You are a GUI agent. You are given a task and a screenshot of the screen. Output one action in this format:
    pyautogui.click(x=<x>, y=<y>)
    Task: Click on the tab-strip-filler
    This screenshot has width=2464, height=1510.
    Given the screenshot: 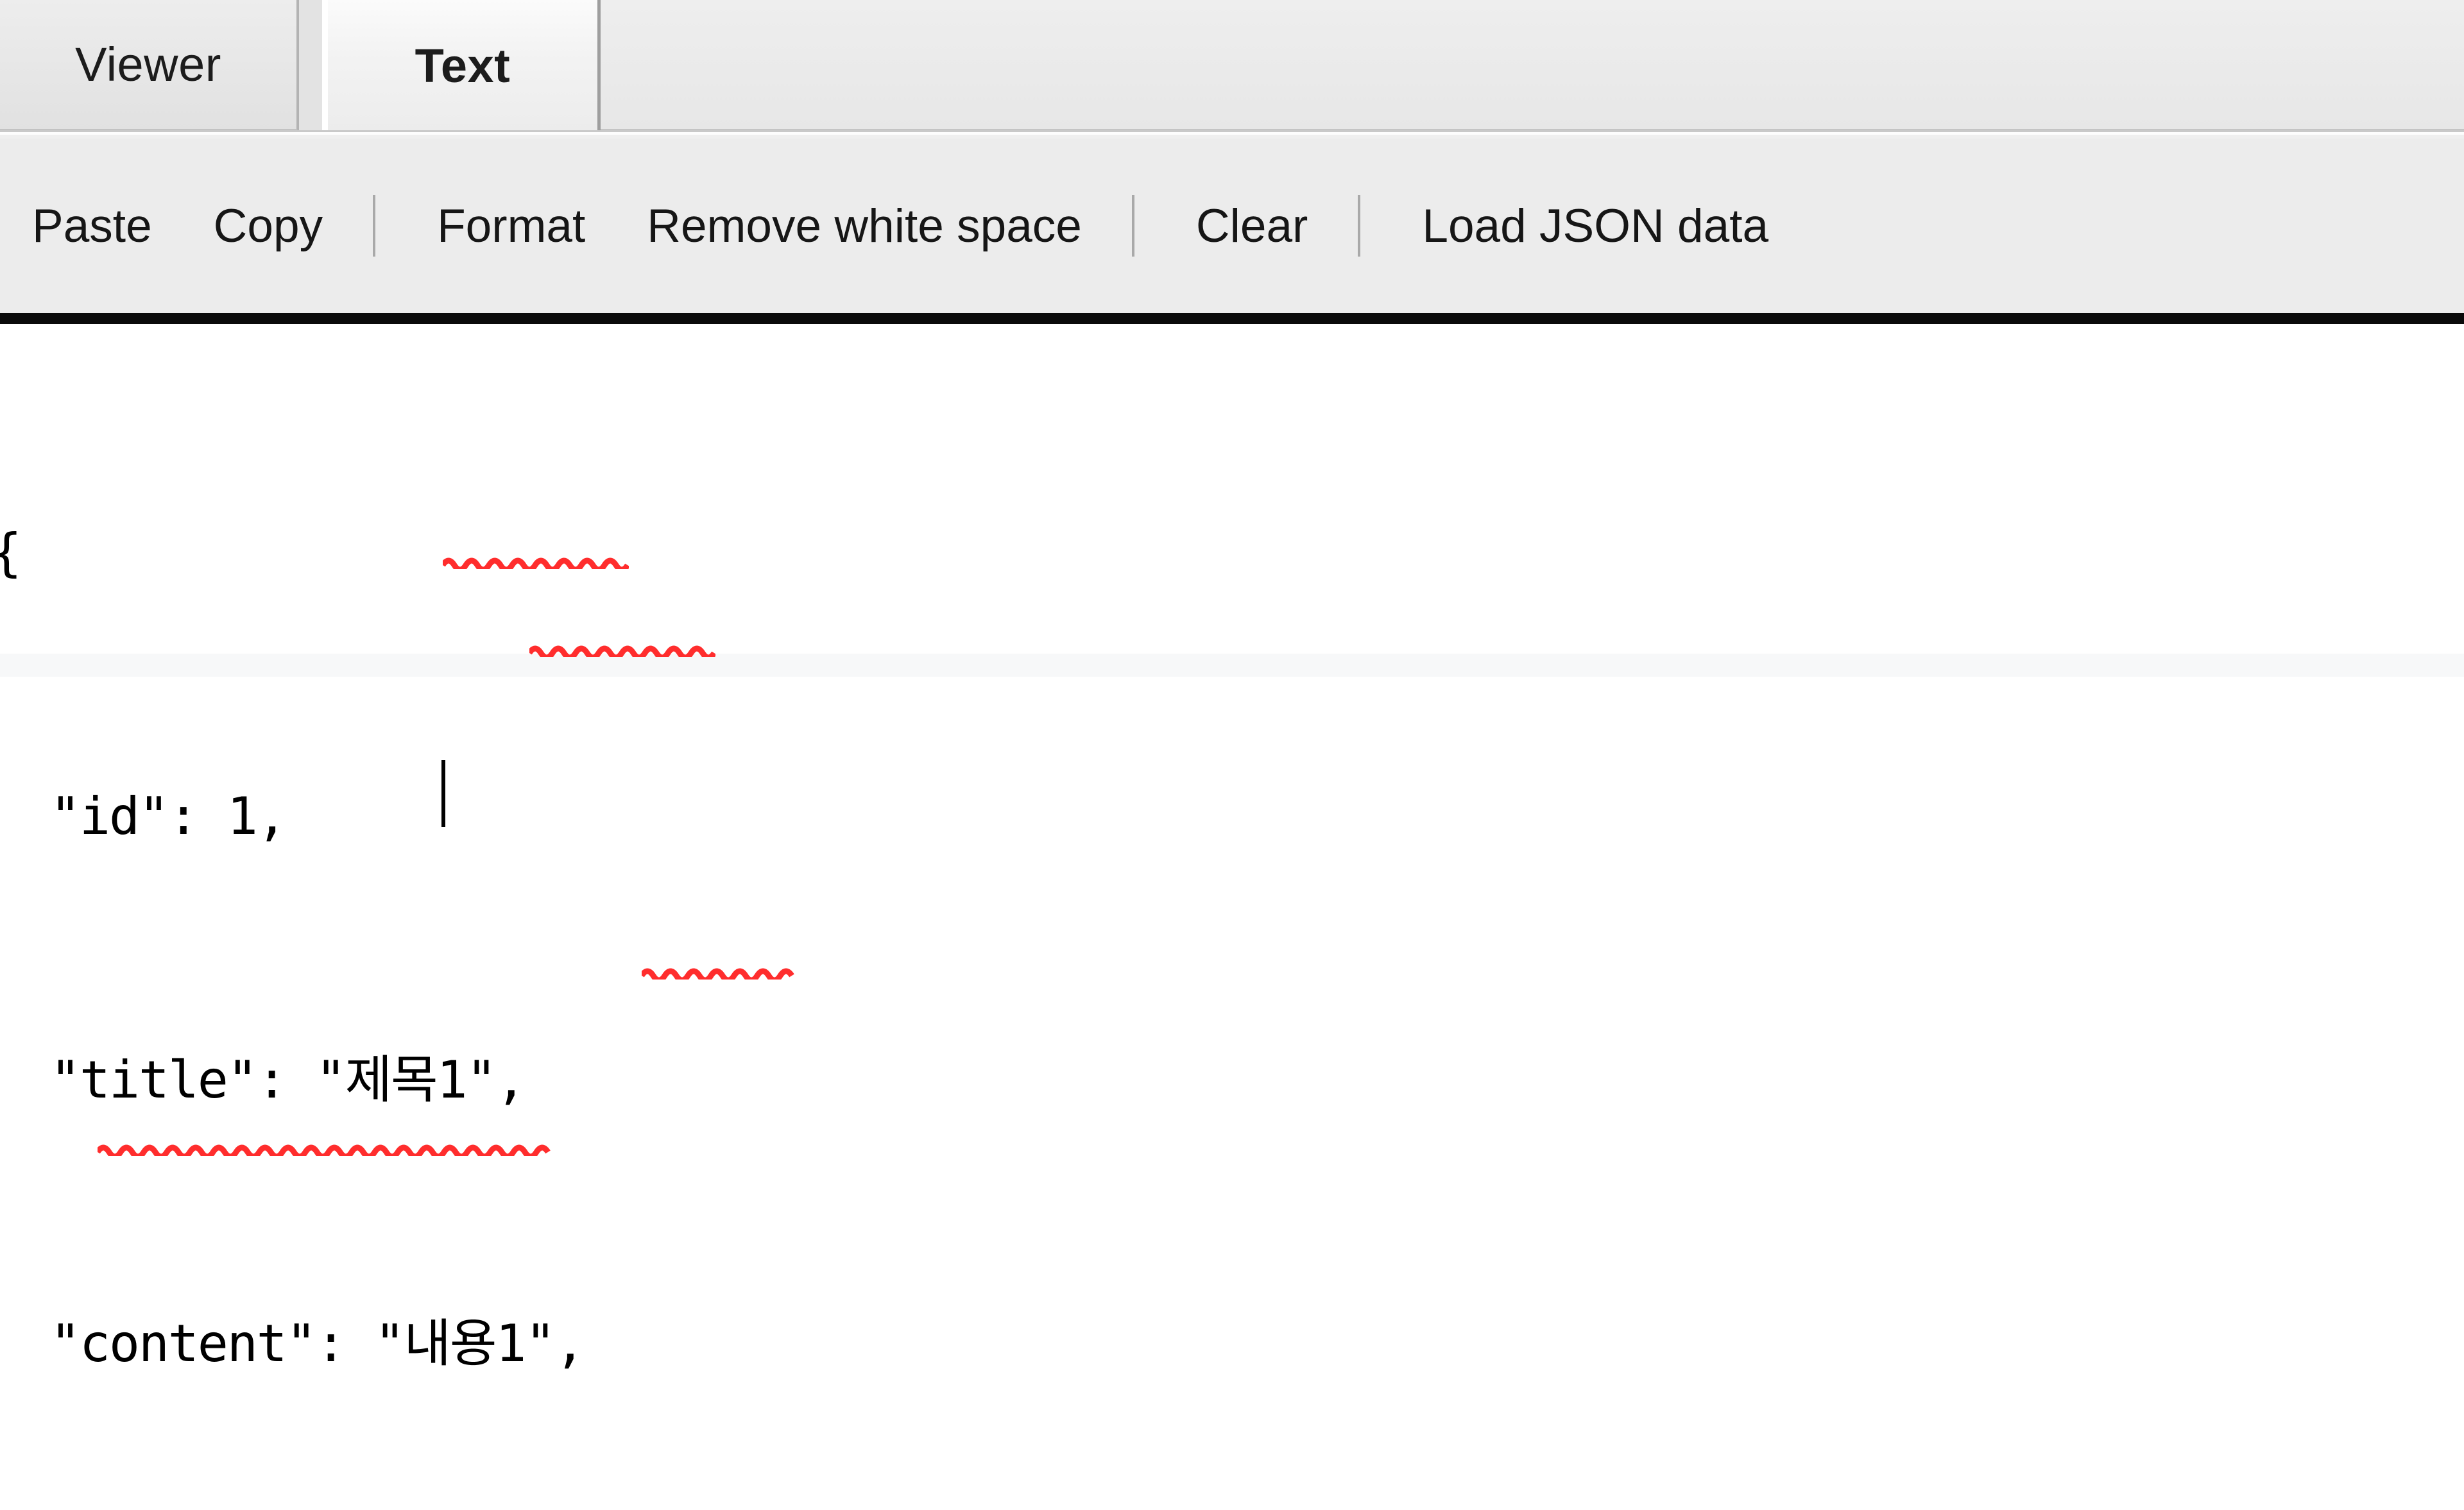 What is the action you would take?
    pyautogui.click(x=1533, y=65)
    